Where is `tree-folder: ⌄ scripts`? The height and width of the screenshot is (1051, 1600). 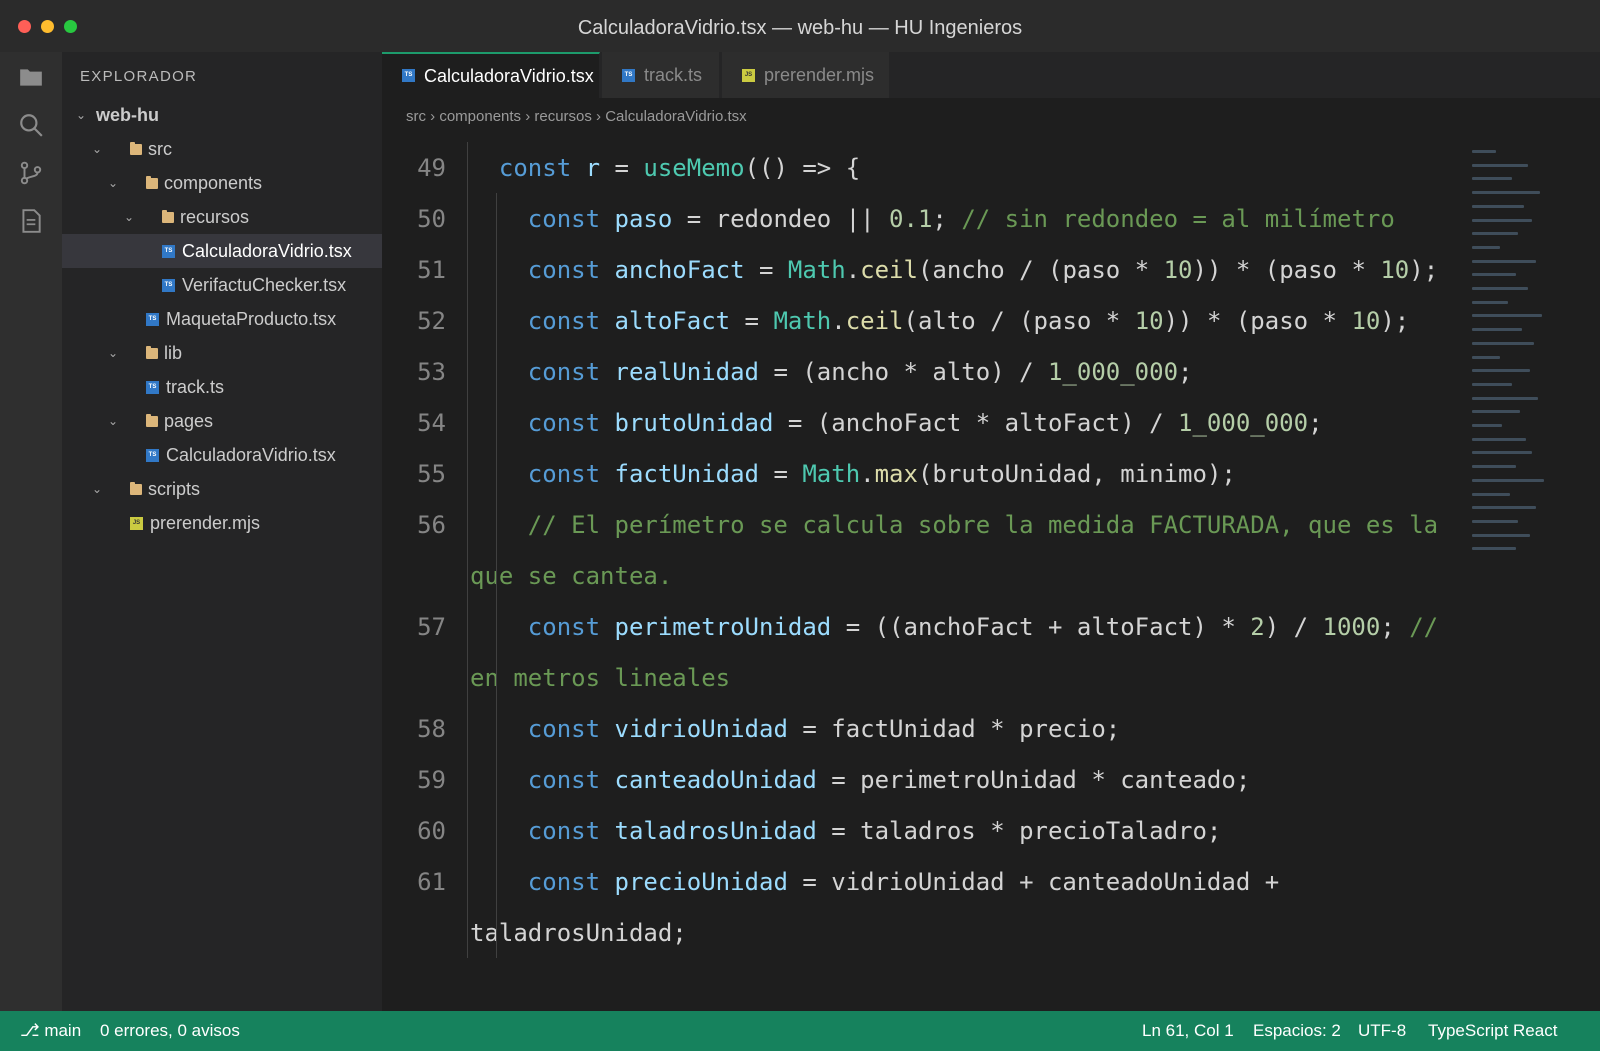 tree-folder: ⌄ scripts is located at coordinates (222, 489).